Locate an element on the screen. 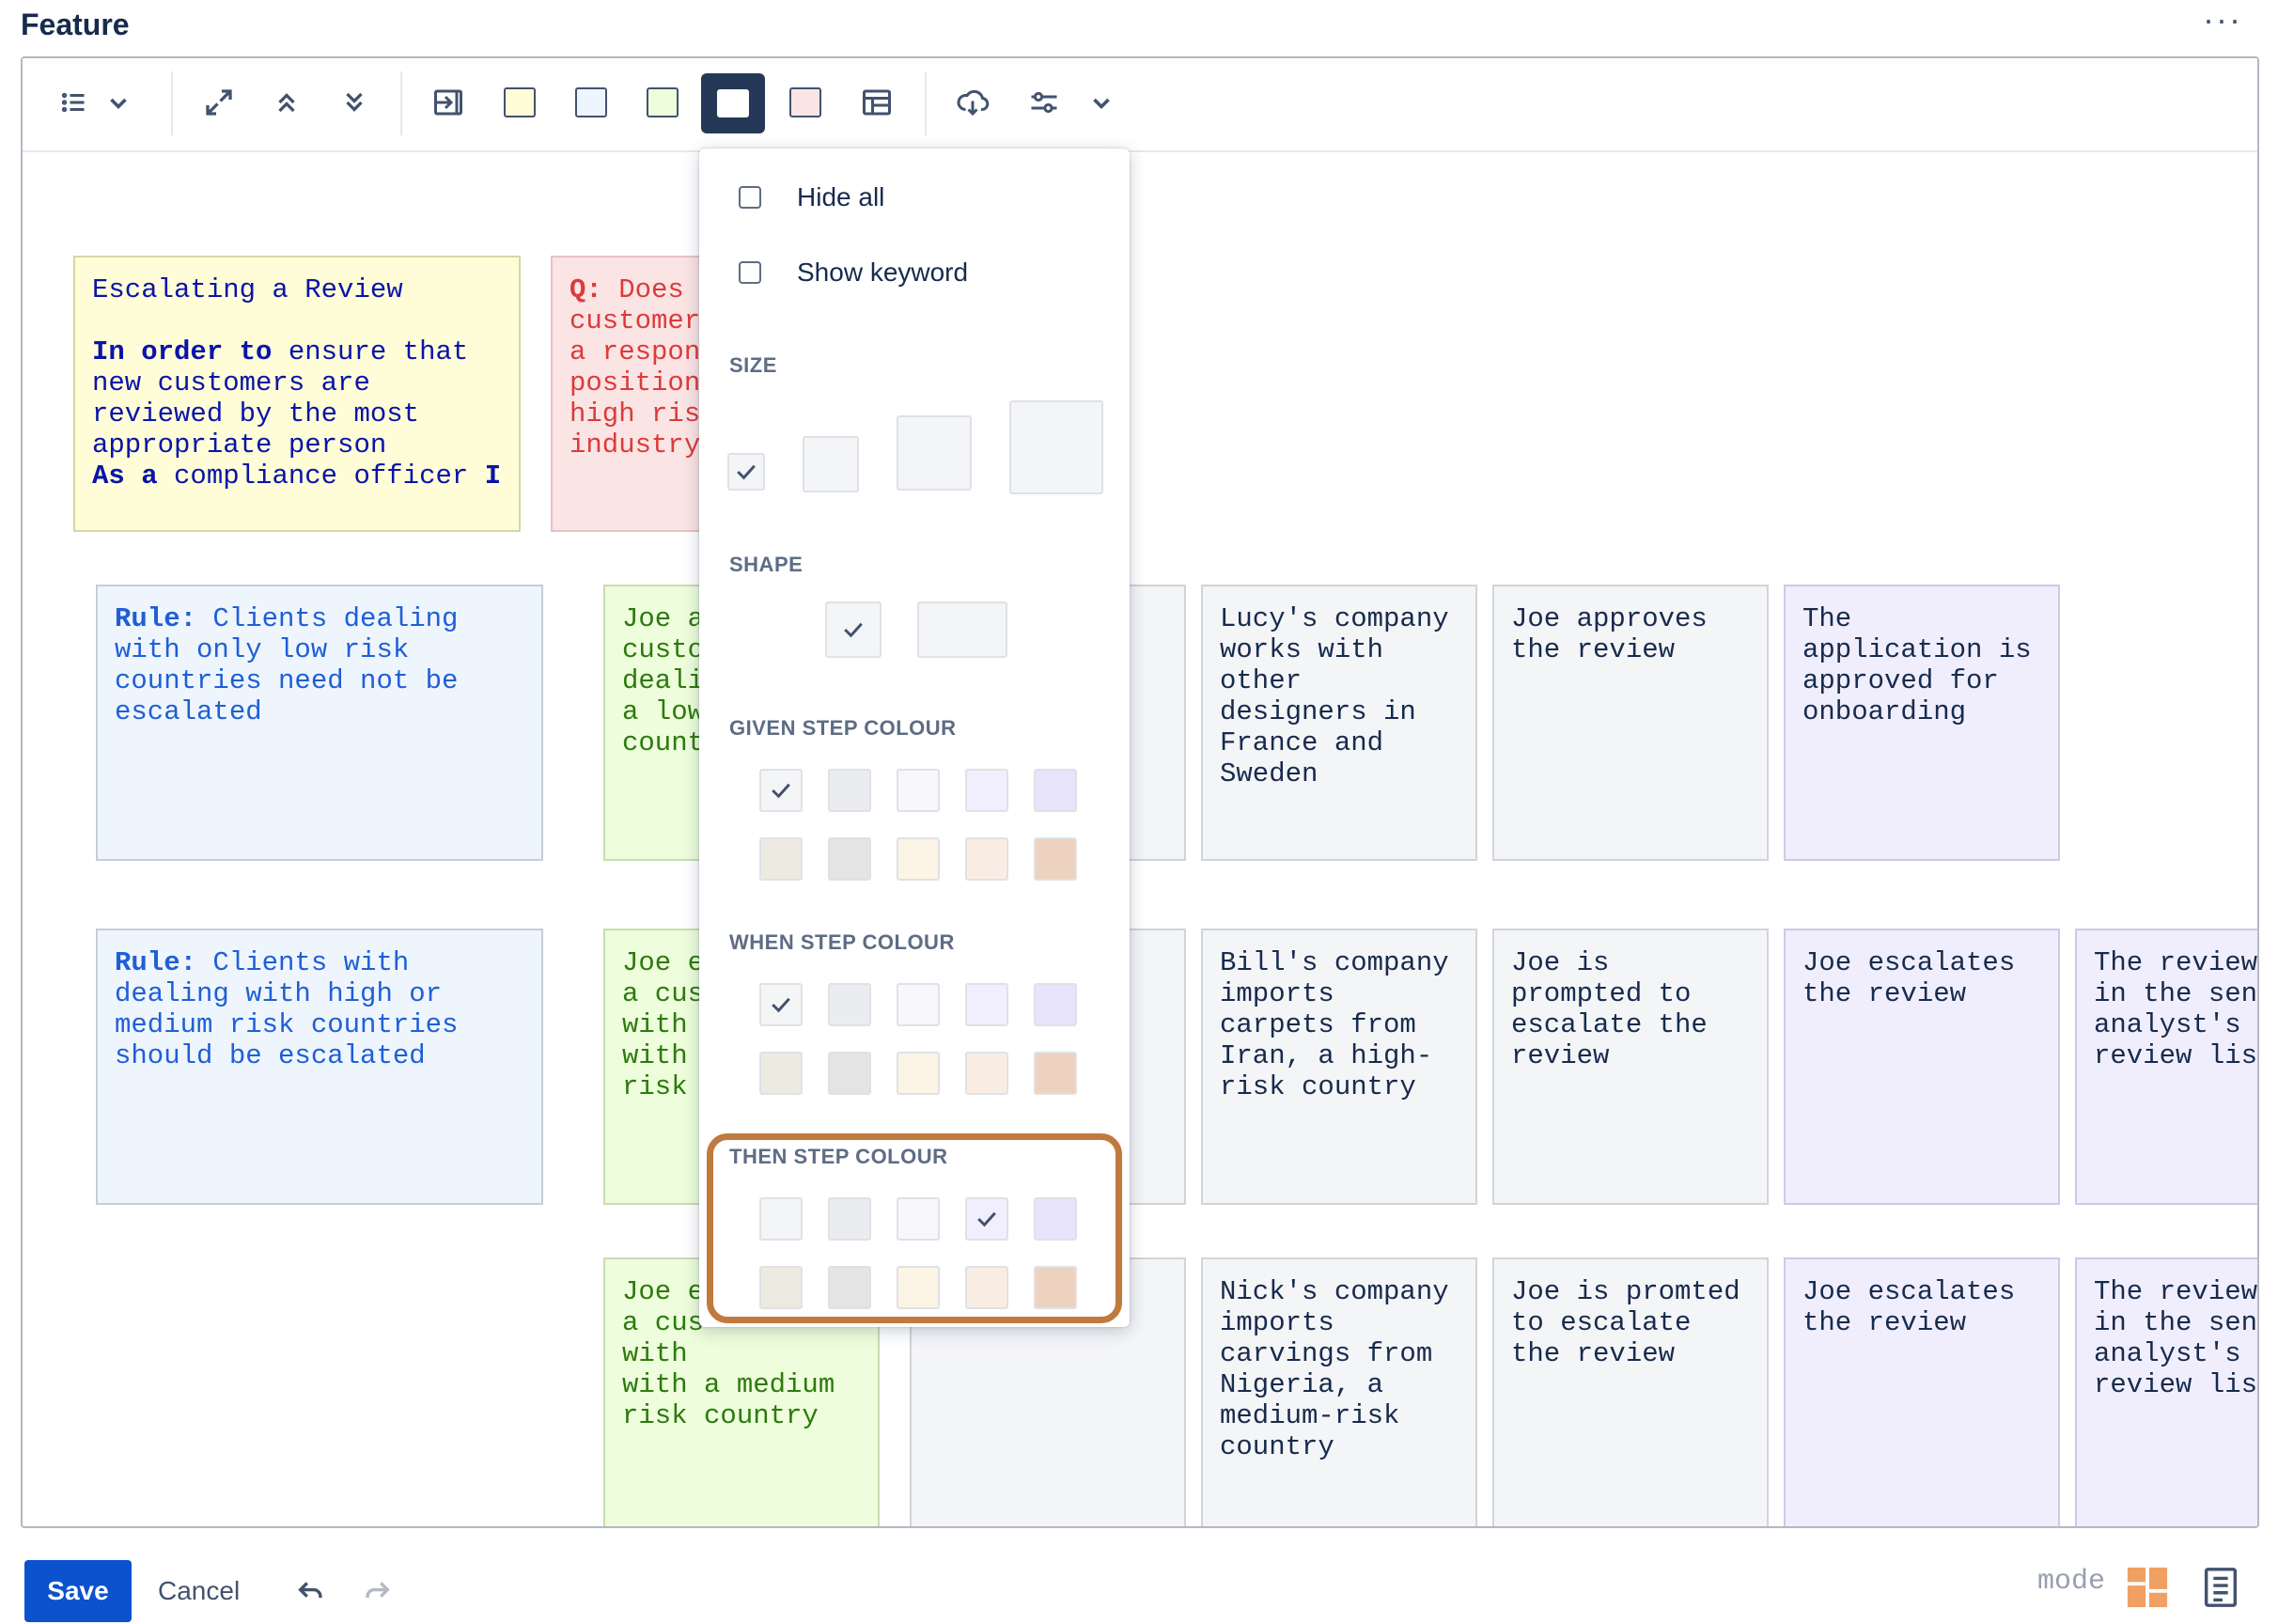  show-keyword-checkbox is located at coordinates (750, 272).